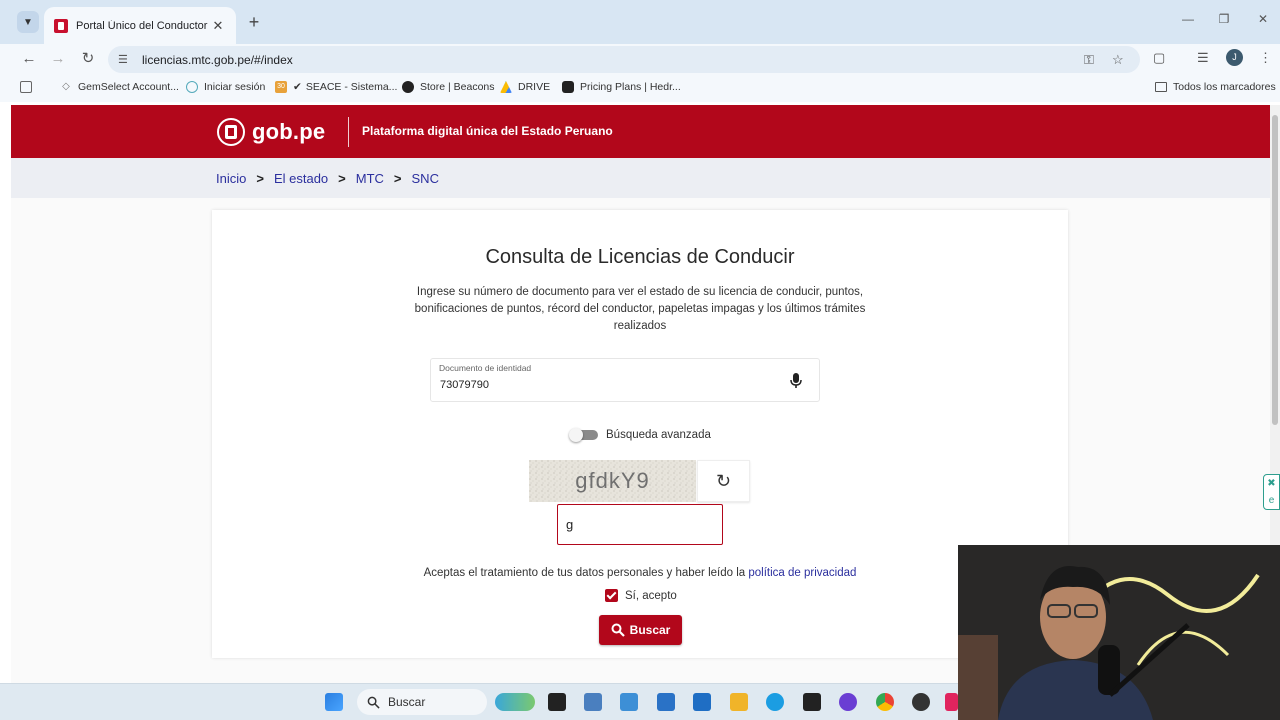 The width and height of the screenshot is (1280, 720). Describe the element at coordinates (254, 22) in the screenshot. I see `new-tab-button: +` at that location.